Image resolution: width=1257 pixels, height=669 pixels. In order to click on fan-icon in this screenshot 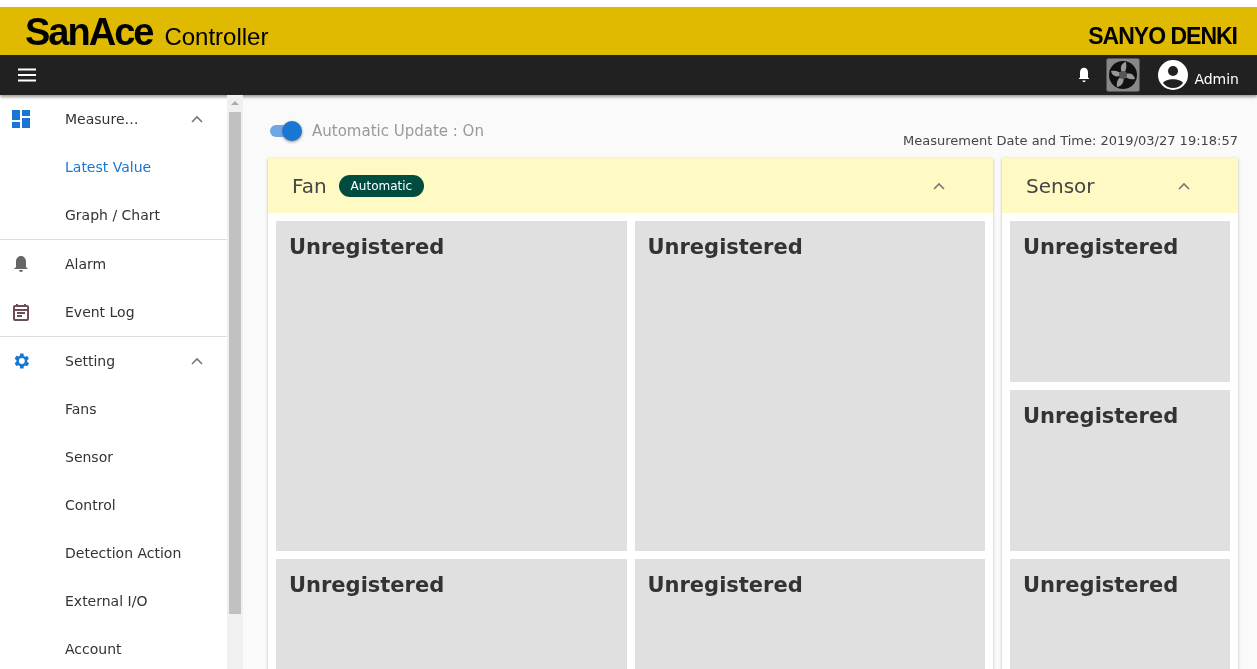, I will do `click(1123, 75)`.